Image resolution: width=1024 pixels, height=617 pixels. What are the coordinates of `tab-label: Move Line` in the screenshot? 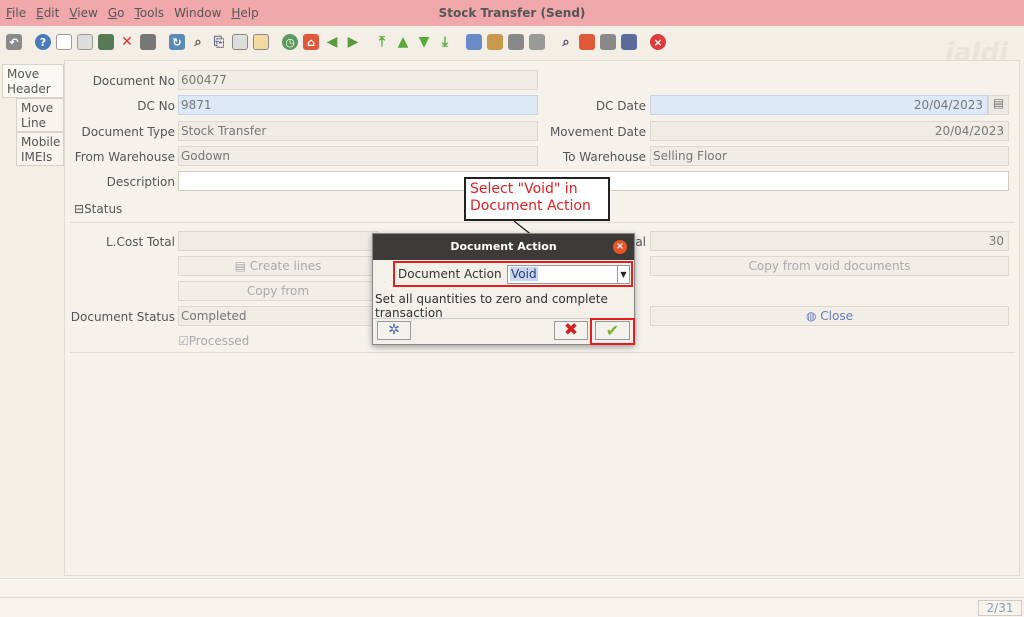 It's located at (37, 115).